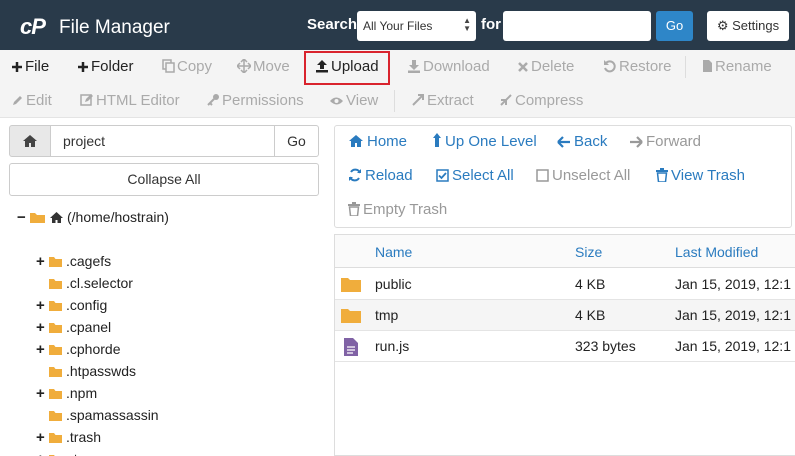 This screenshot has width=795, height=456. Describe the element at coordinates (565, 284) in the screenshot. I see `table-row: public 4 KB Jan 15, 2019, 12:1` at that location.